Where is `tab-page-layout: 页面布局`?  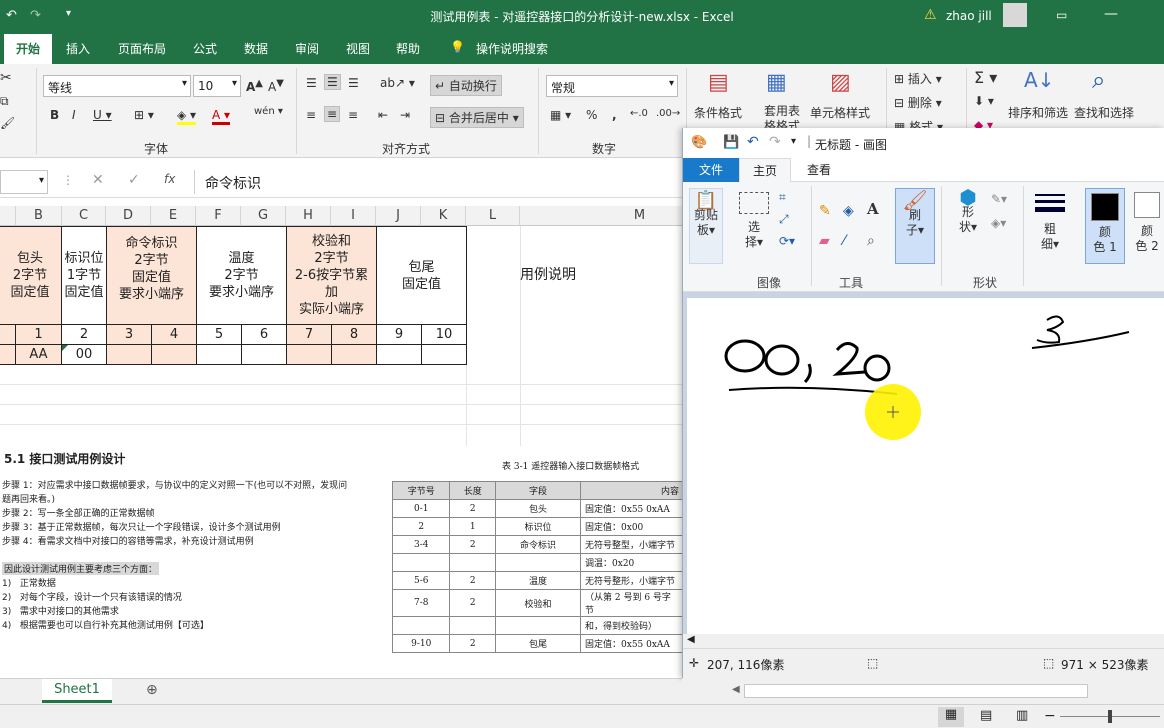
tab-page-layout: 页面布局 is located at coordinates (142, 48).